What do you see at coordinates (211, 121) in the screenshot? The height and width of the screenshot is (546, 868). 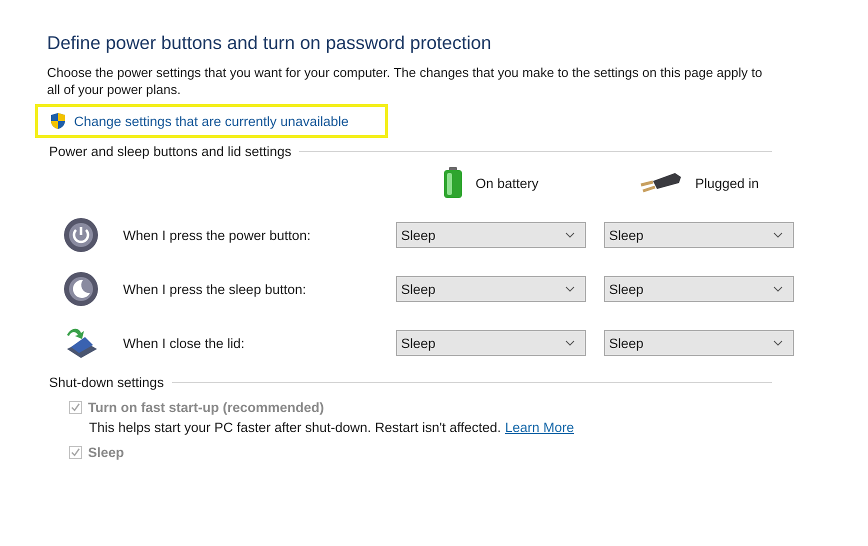 I see `change-settings-link: Change settings that are currently unavailable` at bounding box center [211, 121].